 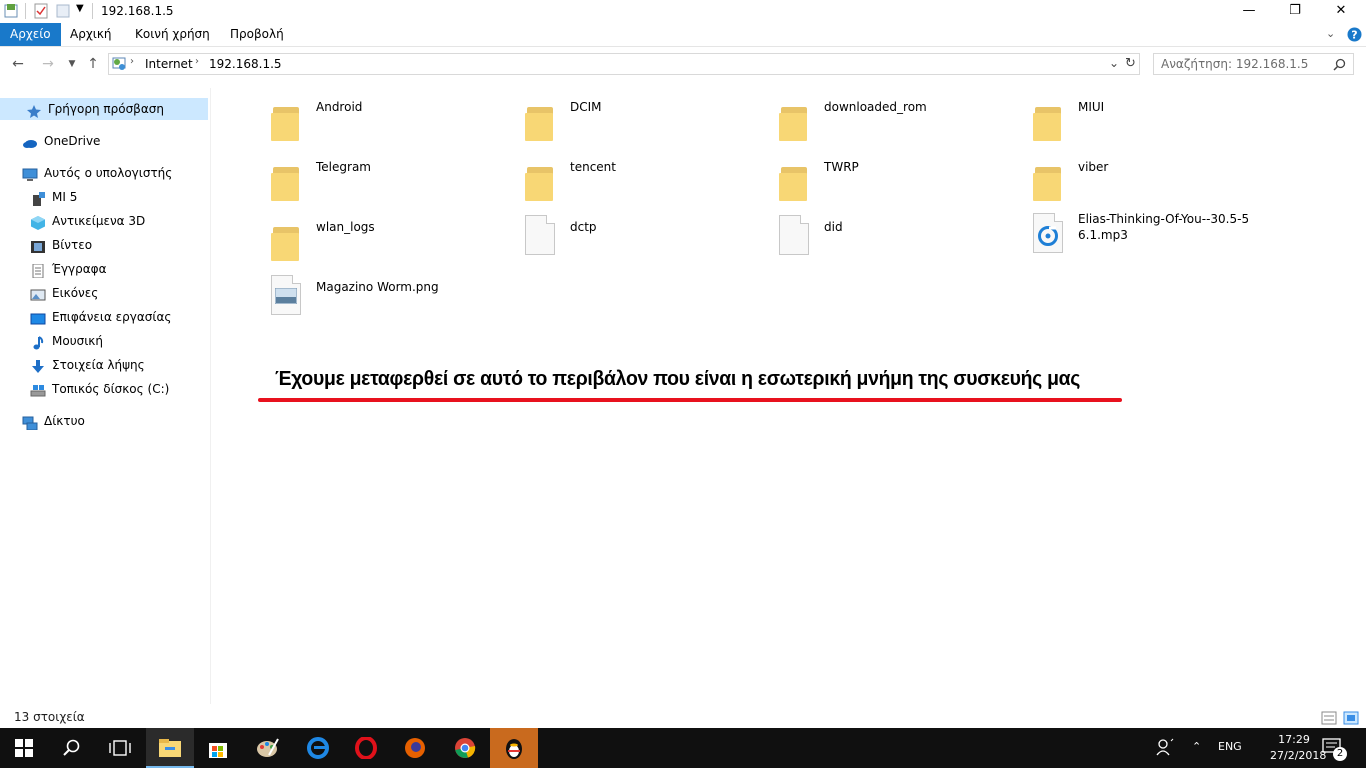 What do you see at coordinates (1330, 33) in the screenshot?
I see `expand-ribbon-icon: ⌄` at bounding box center [1330, 33].